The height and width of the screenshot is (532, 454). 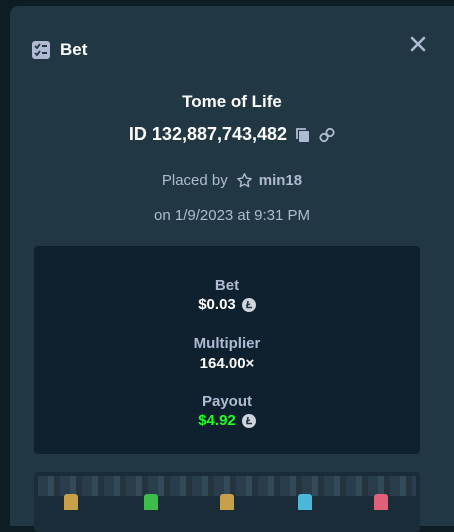 What do you see at coordinates (280, 180) in the screenshot?
I see `username-link: min18` at bounding box center [280, 180].